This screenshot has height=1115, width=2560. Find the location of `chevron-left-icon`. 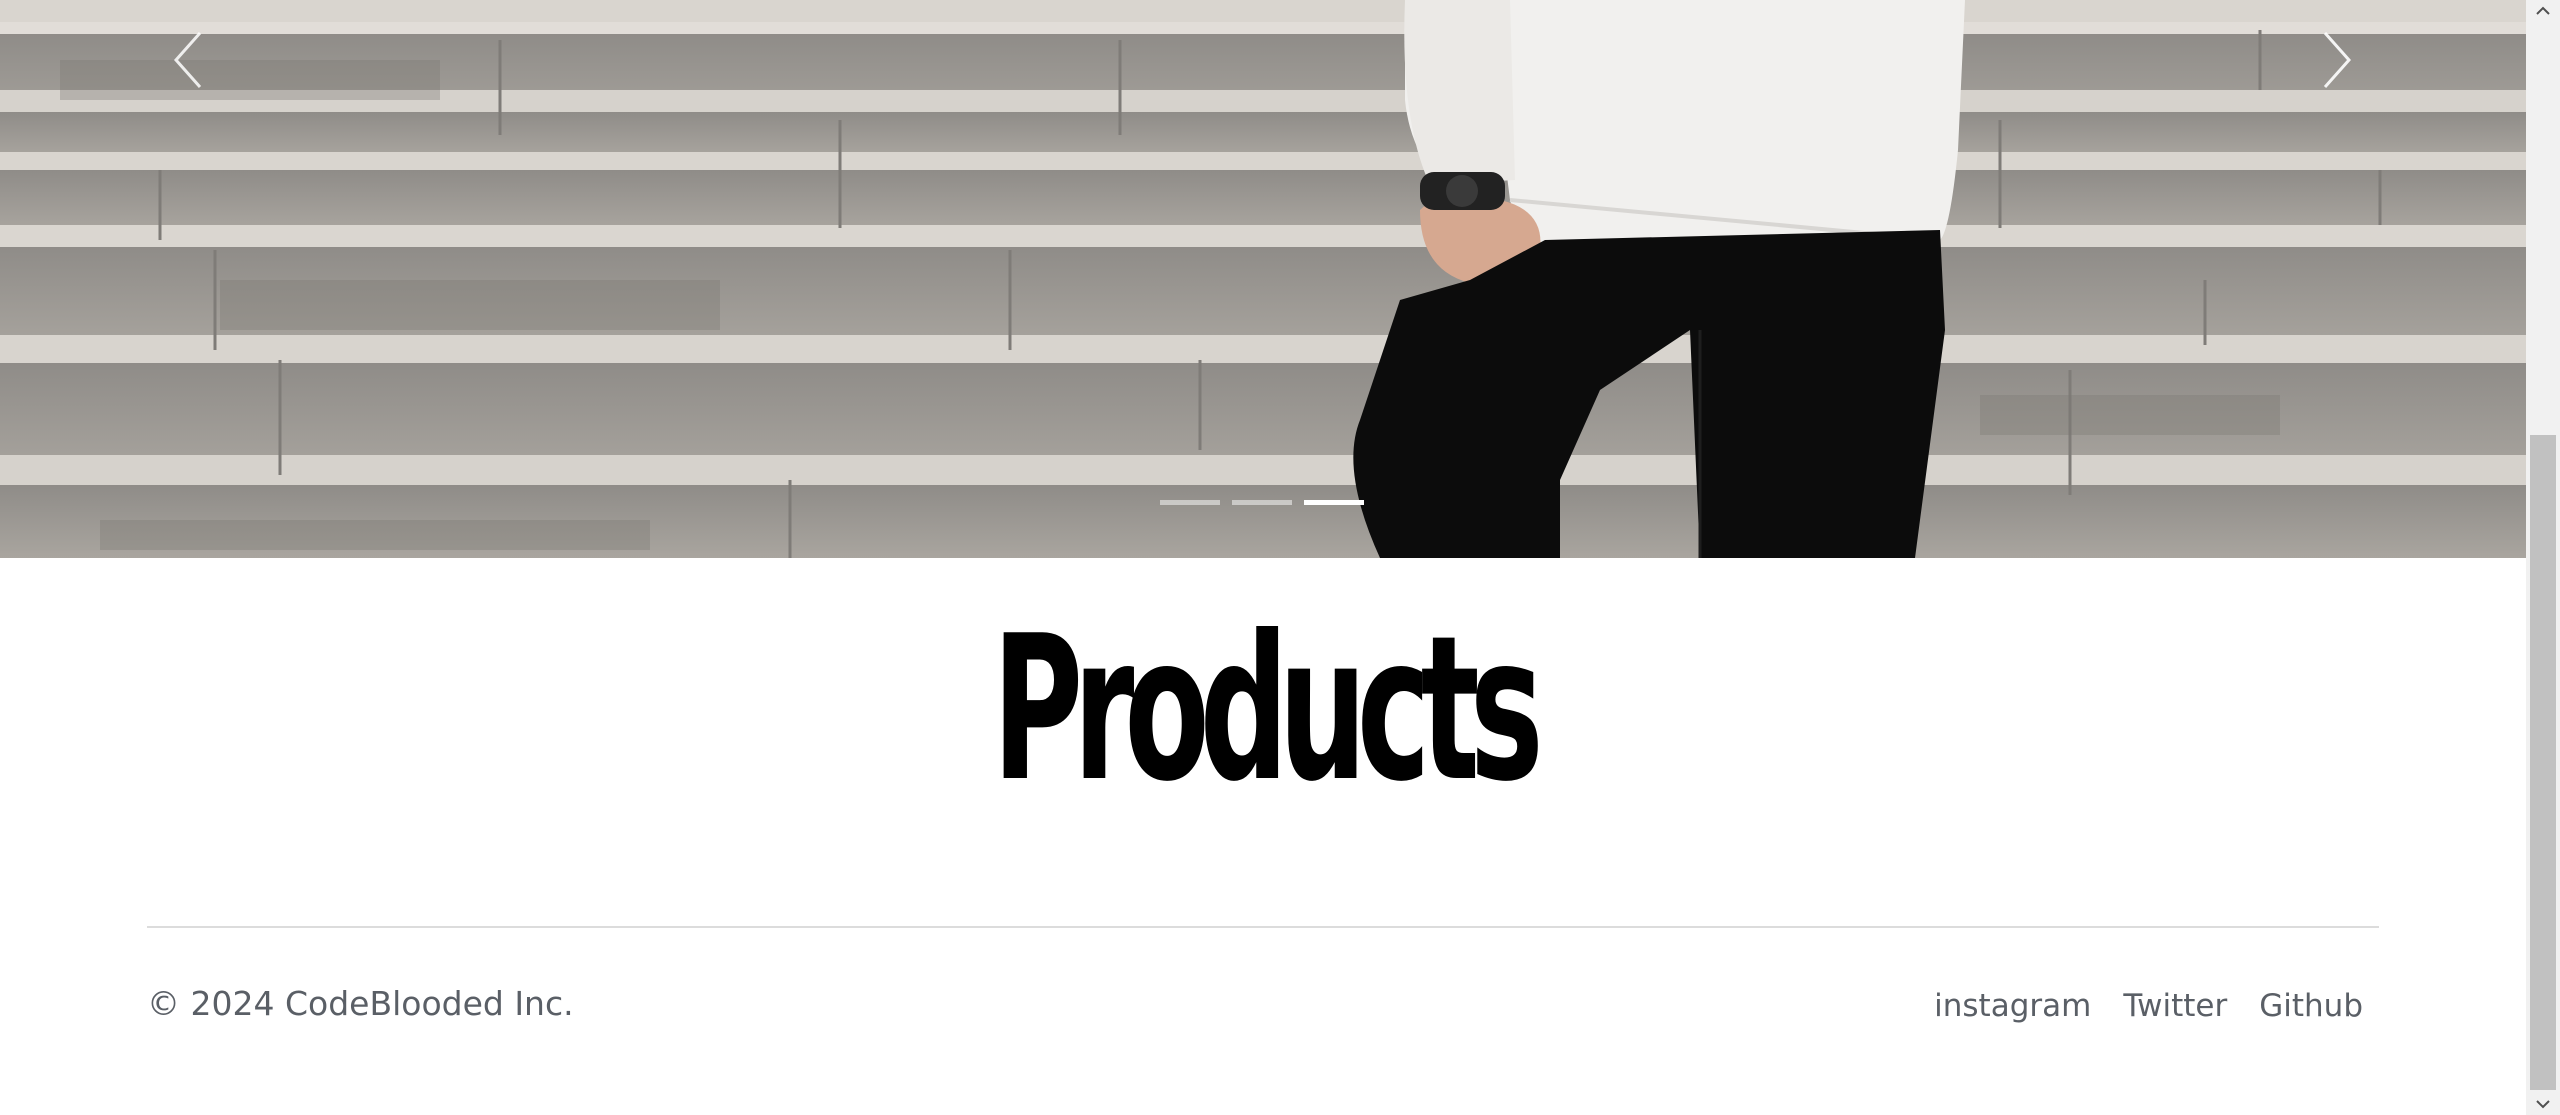

chevron-left-icon is located at coordinates (187, 60).